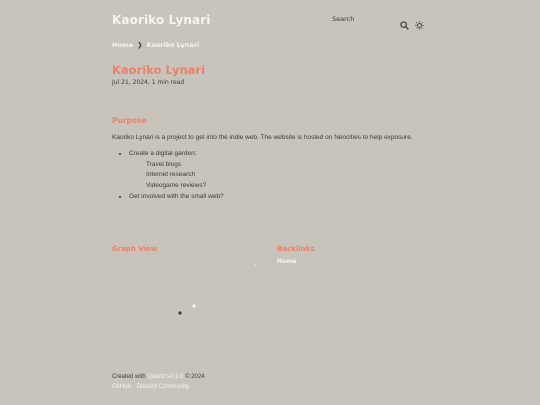 Image resolution: width=540 pixels, height=405 pixels. I want to click on footer-year: © 2024, so click(195, 377).